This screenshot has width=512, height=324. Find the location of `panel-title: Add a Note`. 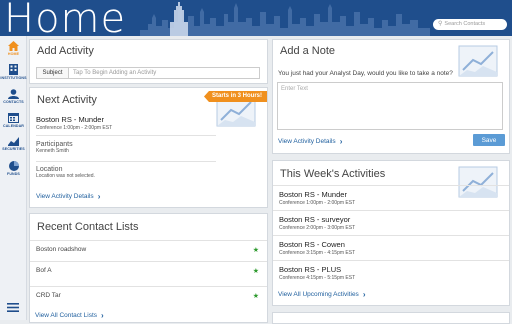

panel-title: Add a Note is located at coordinates (308, 51).